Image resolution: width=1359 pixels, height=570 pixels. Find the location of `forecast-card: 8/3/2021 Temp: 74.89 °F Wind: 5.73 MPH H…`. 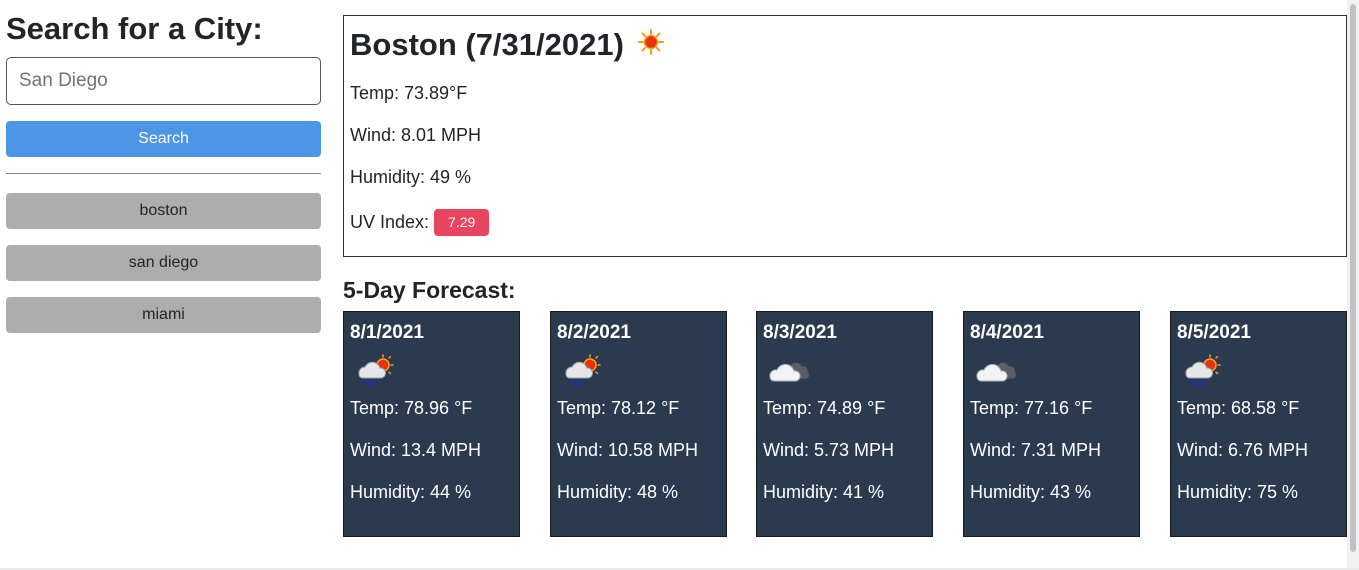

forecast-card: 8/3/2021 Temp: 74.89 °F Wind: 5.73 MPH H… is located at coordinates (844, 424).